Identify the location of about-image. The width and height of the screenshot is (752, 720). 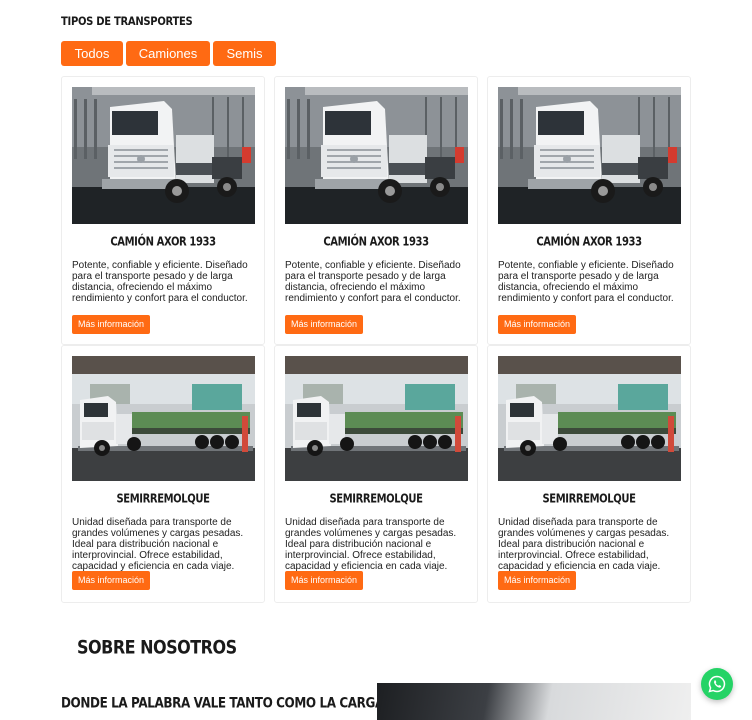
(534, 701).